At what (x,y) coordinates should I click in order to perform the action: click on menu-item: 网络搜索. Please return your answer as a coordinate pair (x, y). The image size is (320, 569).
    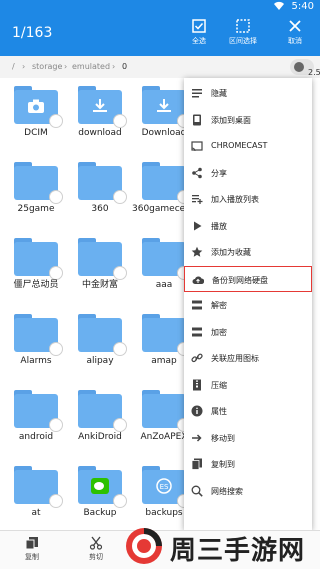
    Looking at the image, I should click on (248, 491).